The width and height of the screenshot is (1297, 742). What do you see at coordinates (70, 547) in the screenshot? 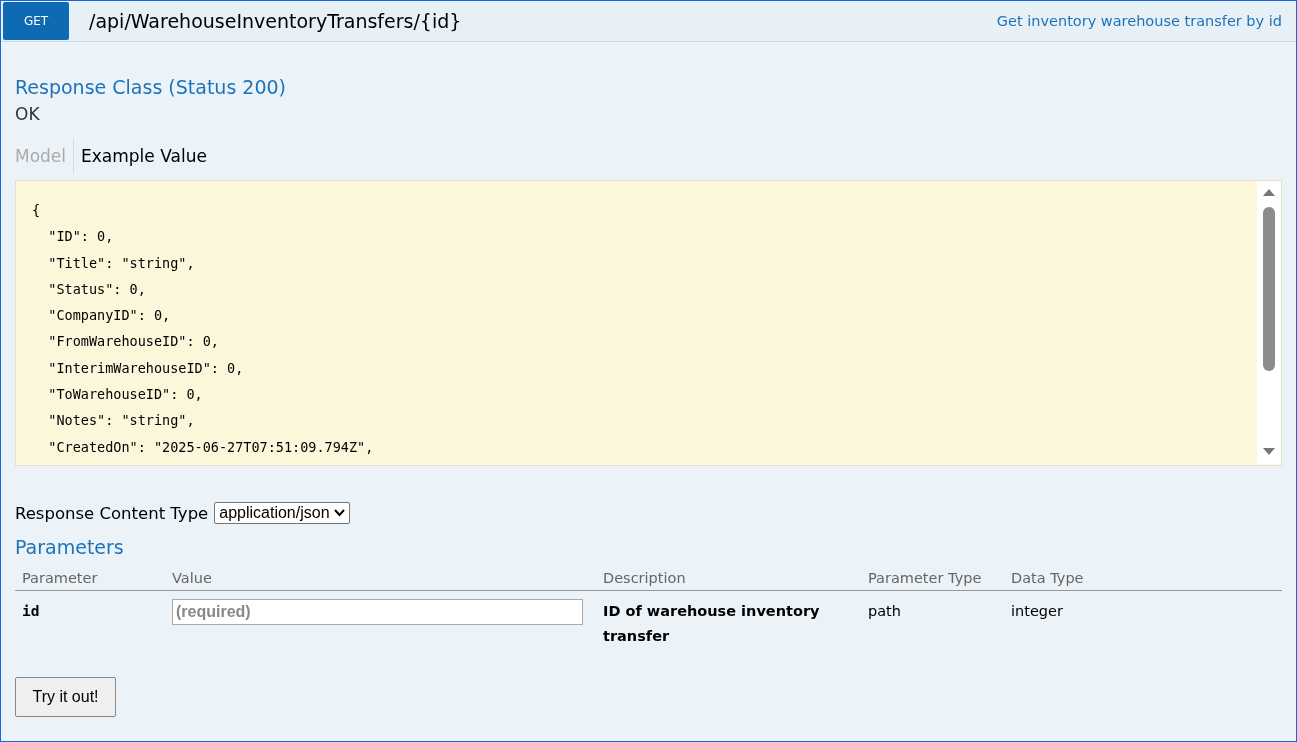
I see `section-heading: Parameters` at bounding box center [70, 547].